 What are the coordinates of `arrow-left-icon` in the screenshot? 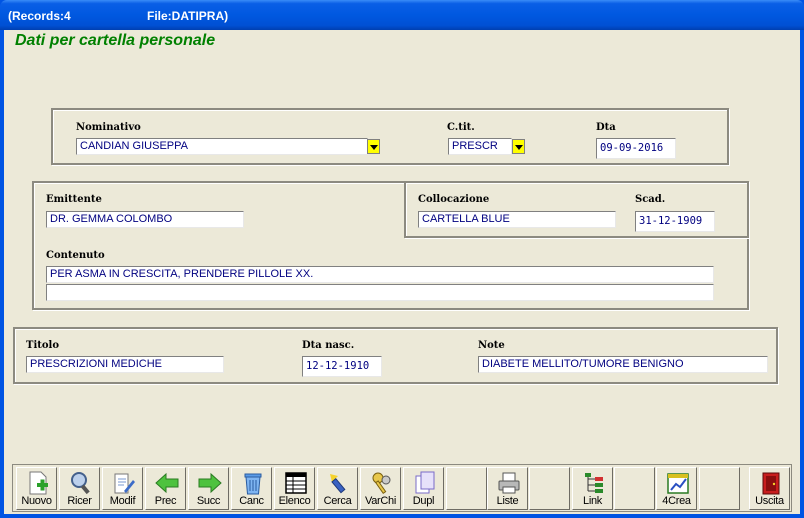 It's located at (167, 483).